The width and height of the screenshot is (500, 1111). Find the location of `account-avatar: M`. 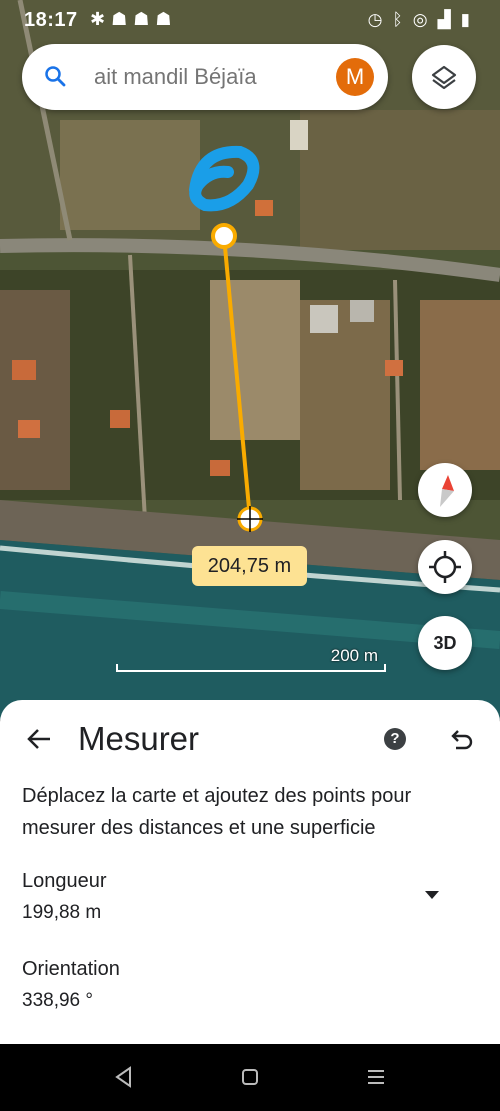

account-avatar: M is located at coordinates (355, 77).